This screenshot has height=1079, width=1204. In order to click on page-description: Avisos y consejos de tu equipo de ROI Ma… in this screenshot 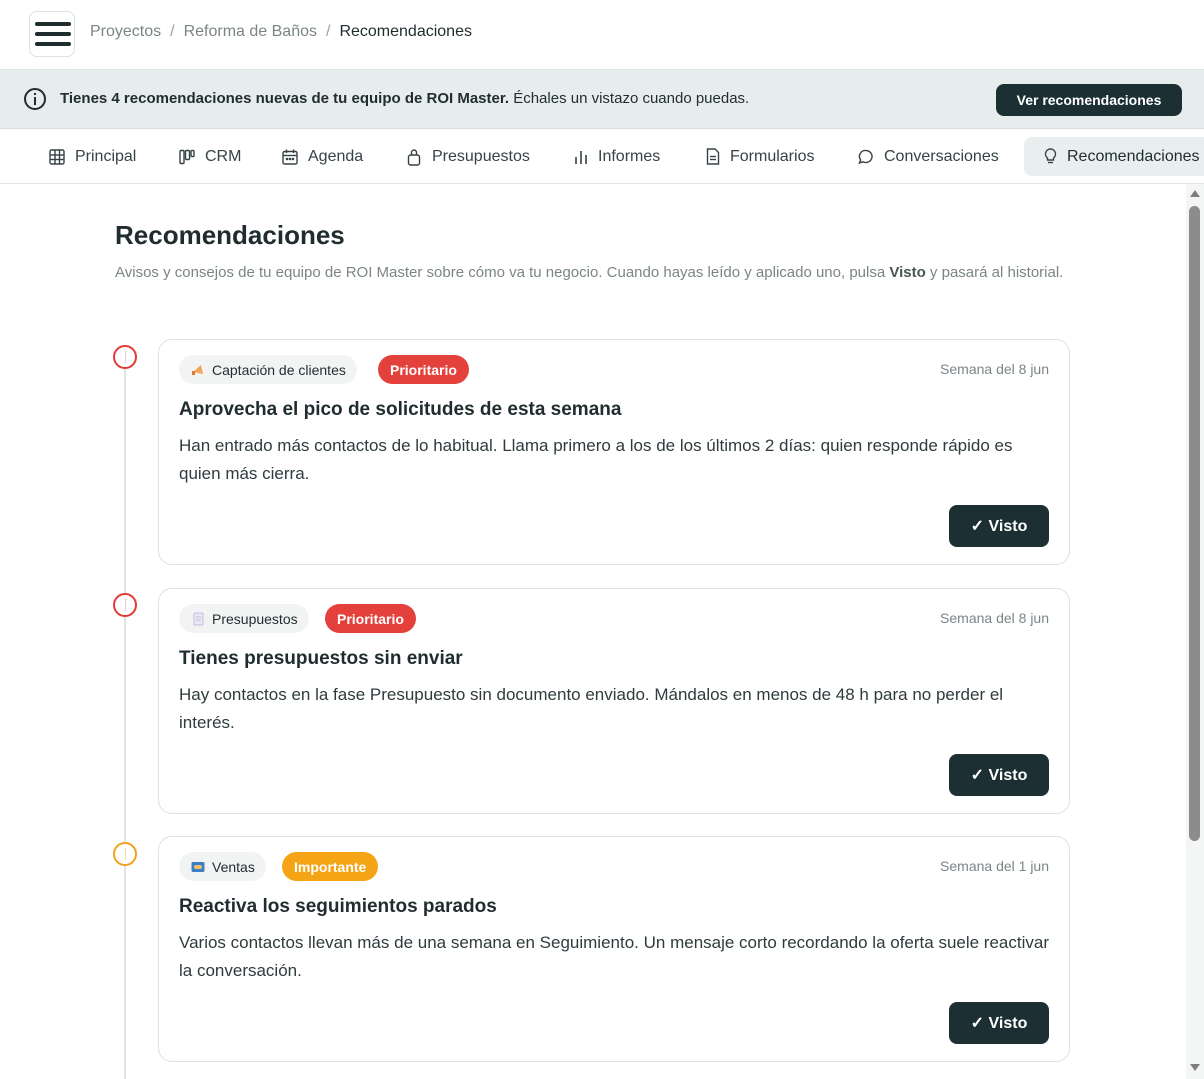, I will do `click(600, 272)`.